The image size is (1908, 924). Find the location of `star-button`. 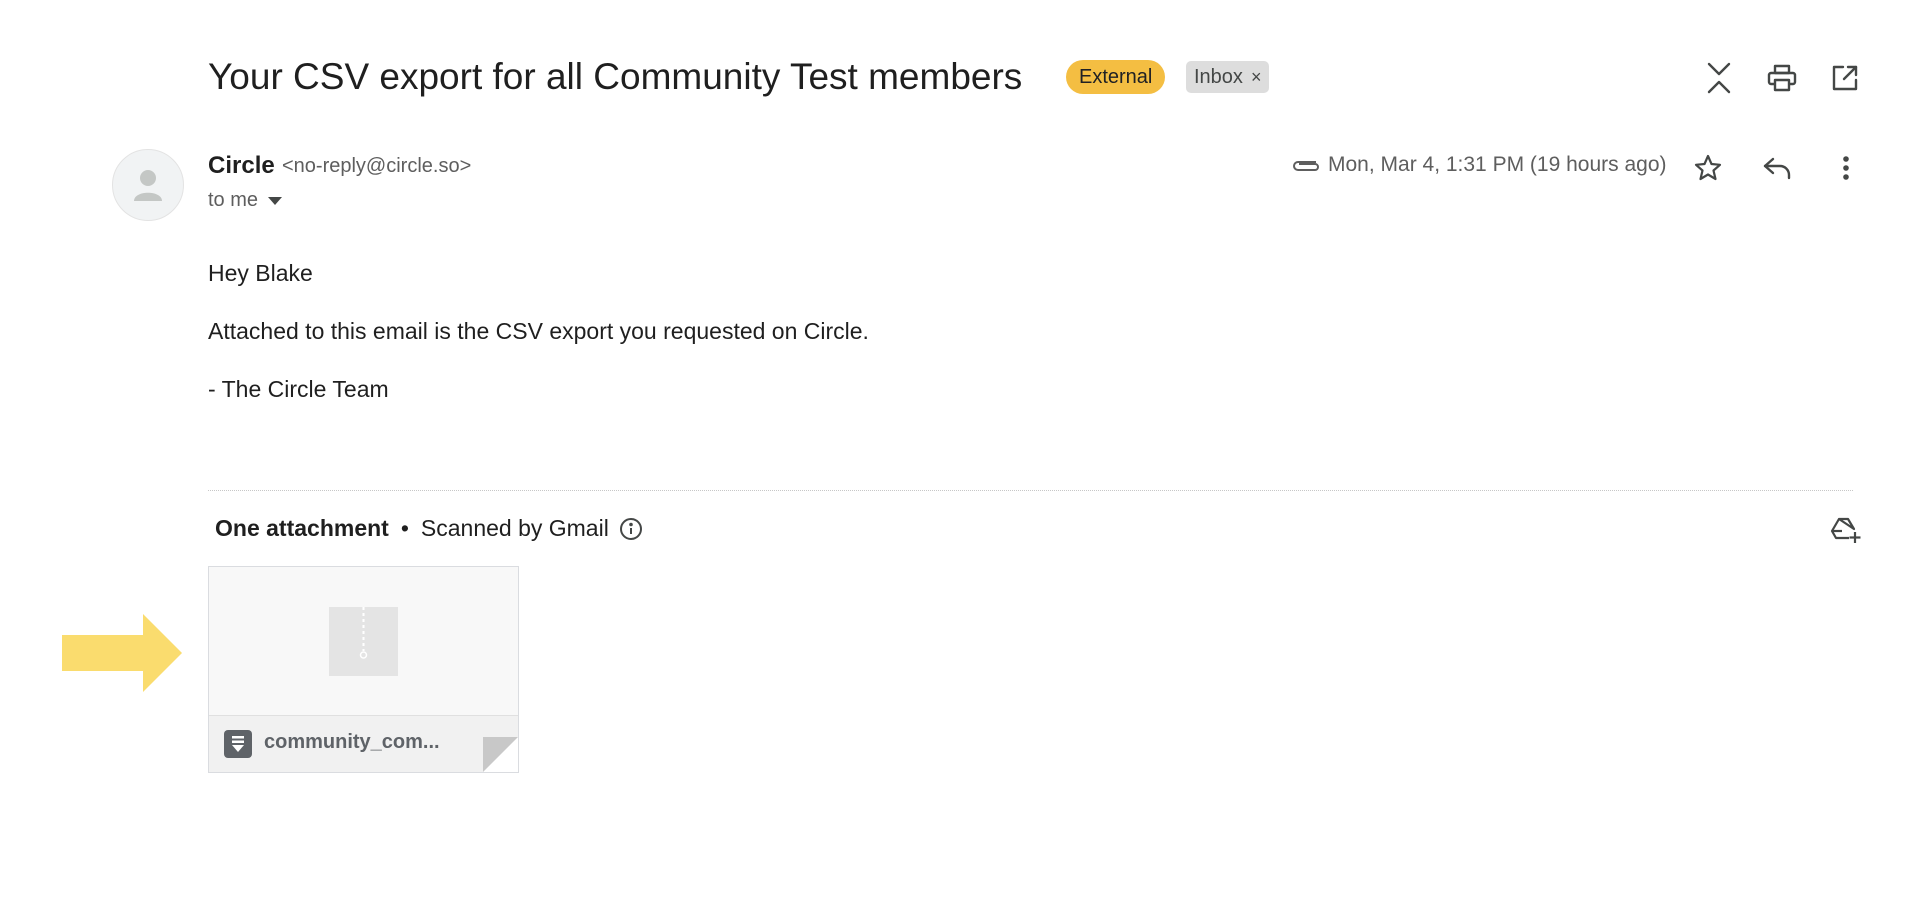

star-button is located at coordinates (1708, 168).